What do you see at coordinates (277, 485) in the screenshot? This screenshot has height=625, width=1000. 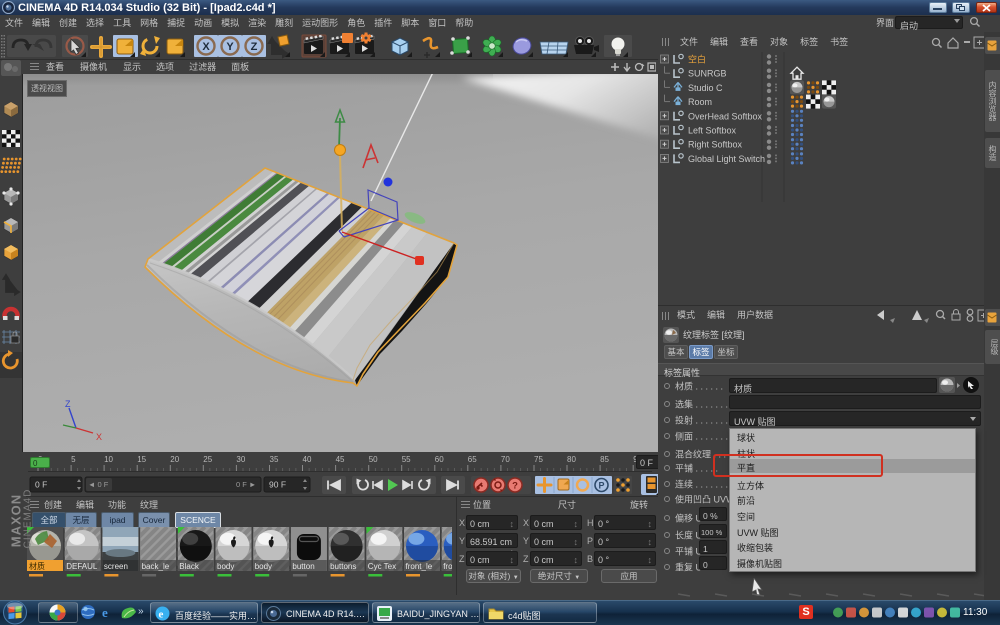 I see `svg-text: 90 F` at bounding box center [277, 485].